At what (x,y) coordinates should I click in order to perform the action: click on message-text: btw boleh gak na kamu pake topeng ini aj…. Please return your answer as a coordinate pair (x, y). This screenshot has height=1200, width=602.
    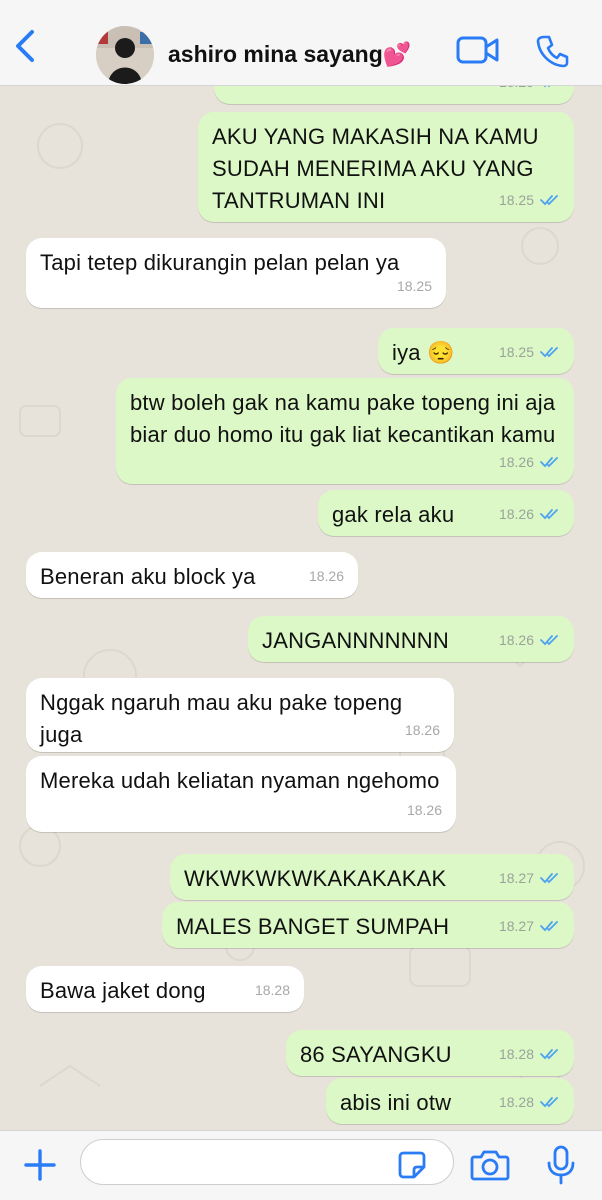
    Looking at the image, I should click on (346, 418).